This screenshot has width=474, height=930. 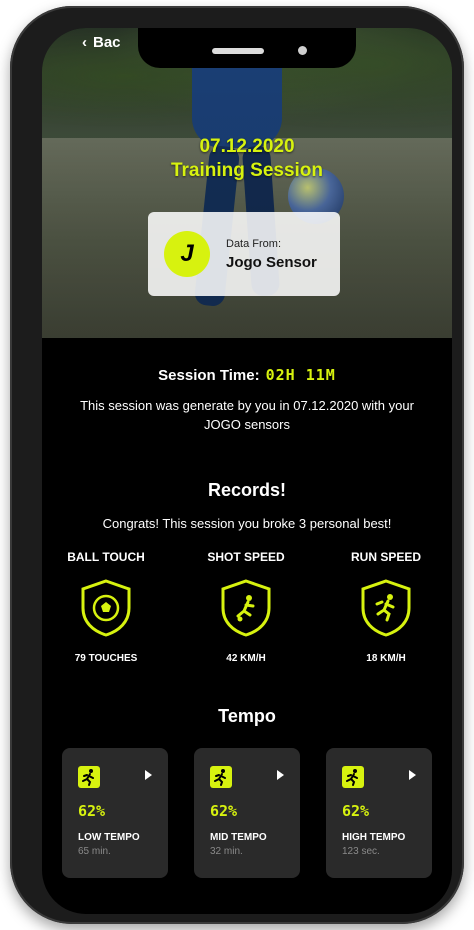 I want to click on data-source-card: J Data From: Jogo Sensor, so click(x=244, y=254).